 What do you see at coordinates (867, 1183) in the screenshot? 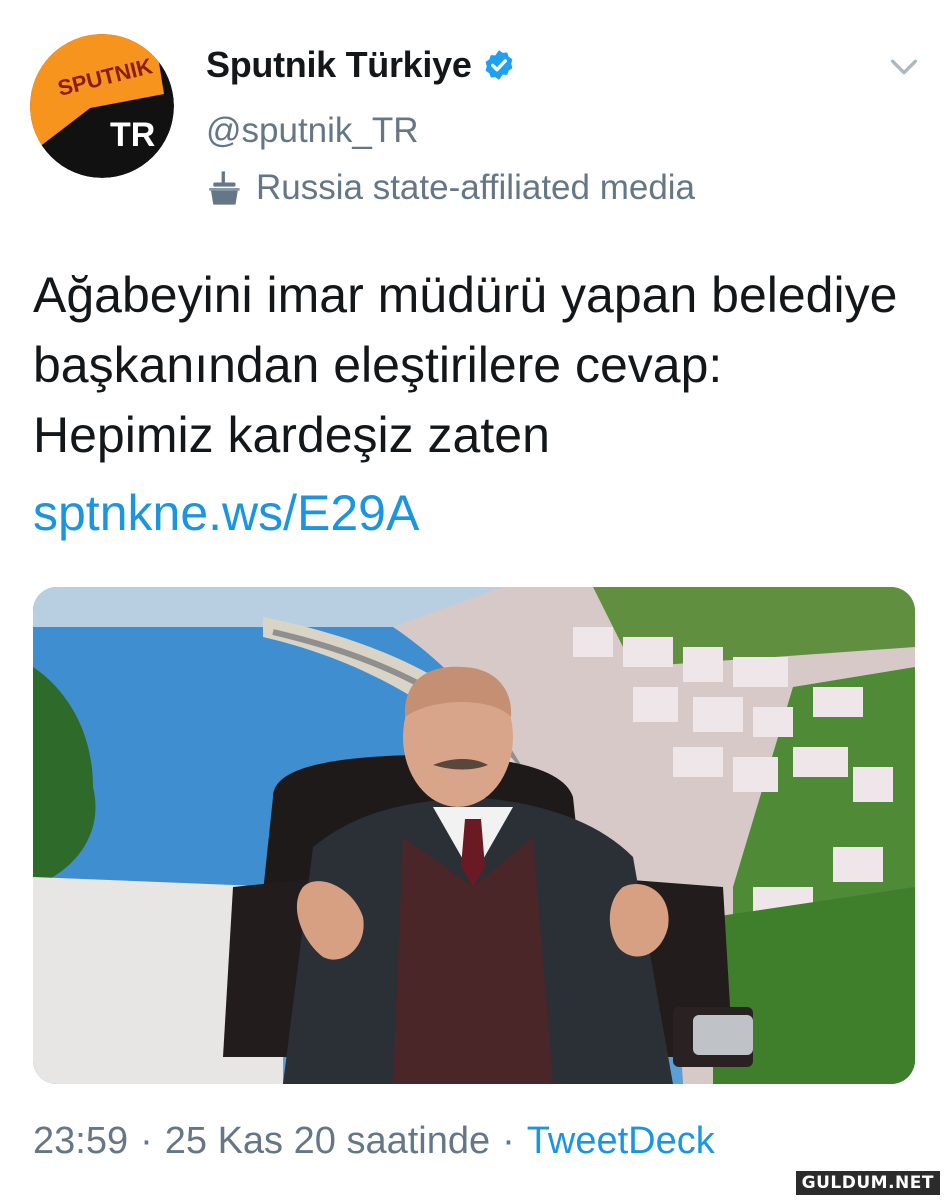
I see `site-watermark: GULDUM.NET` at bounding box center [867, 1183].